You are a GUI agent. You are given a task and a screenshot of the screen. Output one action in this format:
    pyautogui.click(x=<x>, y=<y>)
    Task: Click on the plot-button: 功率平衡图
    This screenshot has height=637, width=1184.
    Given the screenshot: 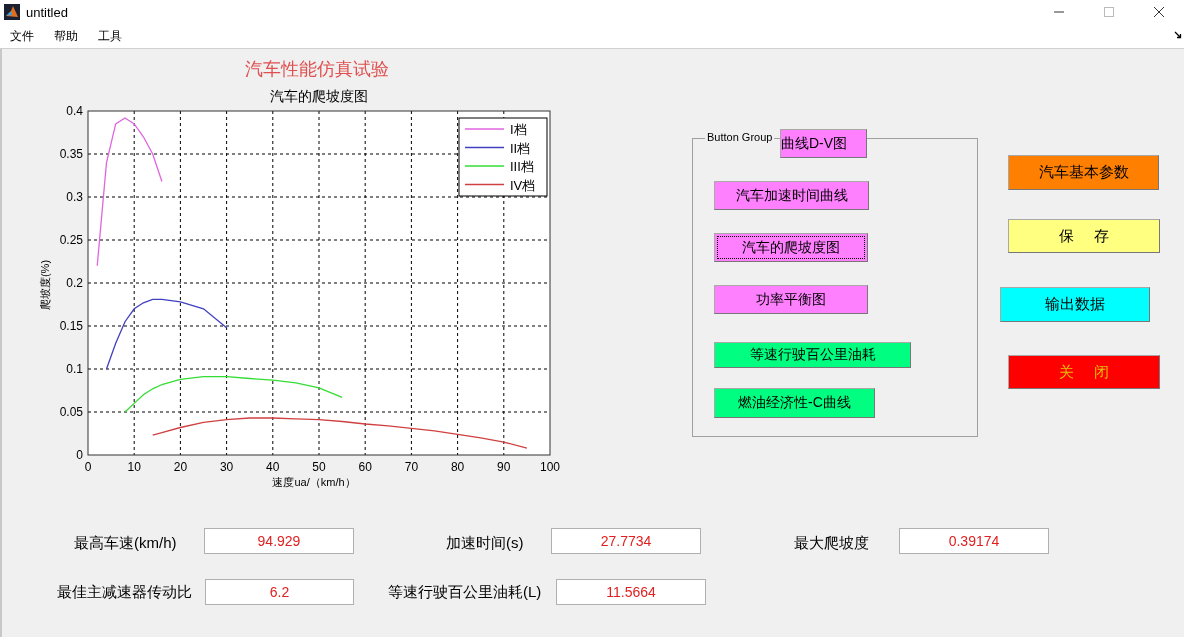 What is the action you would take?
    pyautogui.click(x=791, y=299)
    